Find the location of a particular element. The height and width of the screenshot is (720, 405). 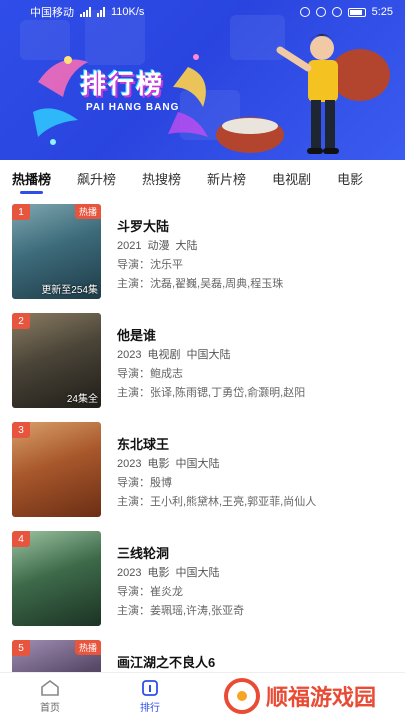

item-title: 他是谁 is located at coordinates (257, 335).